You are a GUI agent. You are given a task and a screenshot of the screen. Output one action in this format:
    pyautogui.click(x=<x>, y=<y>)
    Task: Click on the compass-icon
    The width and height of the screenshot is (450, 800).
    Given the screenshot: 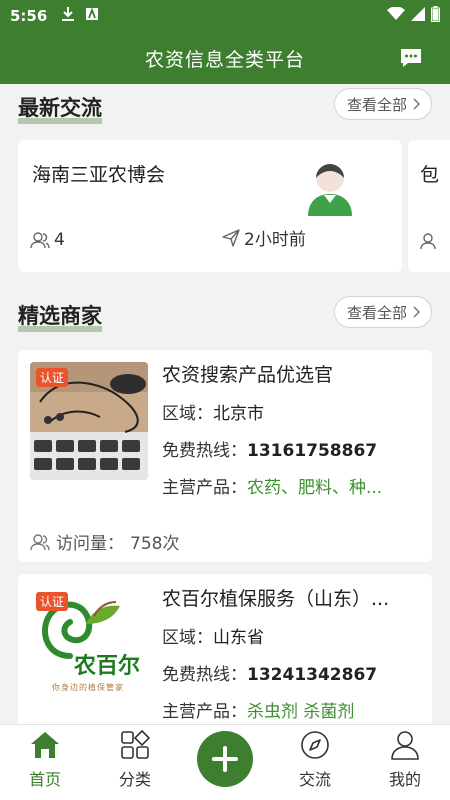 What is the action you would take?
    pyautogui.click(x=315, y=745)
    